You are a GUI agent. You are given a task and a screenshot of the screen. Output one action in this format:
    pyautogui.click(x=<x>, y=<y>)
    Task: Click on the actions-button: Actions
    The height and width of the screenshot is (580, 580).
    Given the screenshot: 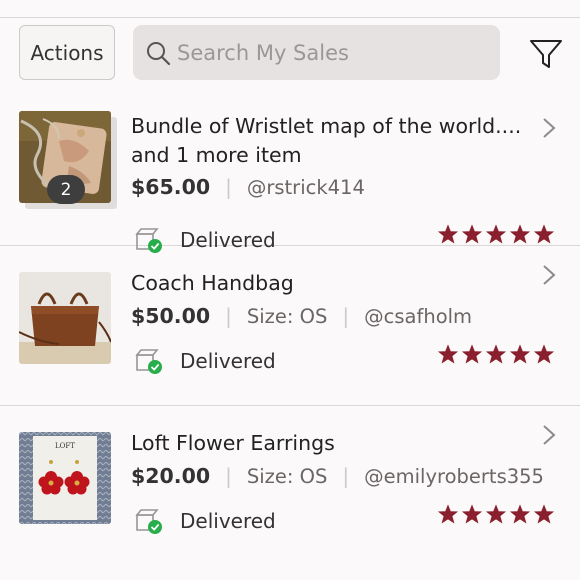 What is the action you would take?
    pyautogui.click(x=67, y=52)
    